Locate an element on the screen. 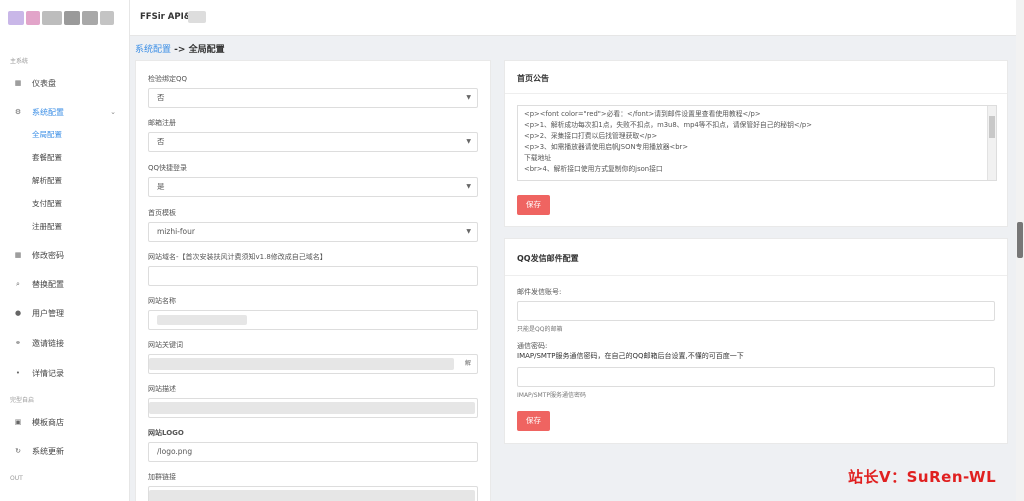 This screenshot has width=1024, height=501. site-name-input is located at coordinates (313, 320).